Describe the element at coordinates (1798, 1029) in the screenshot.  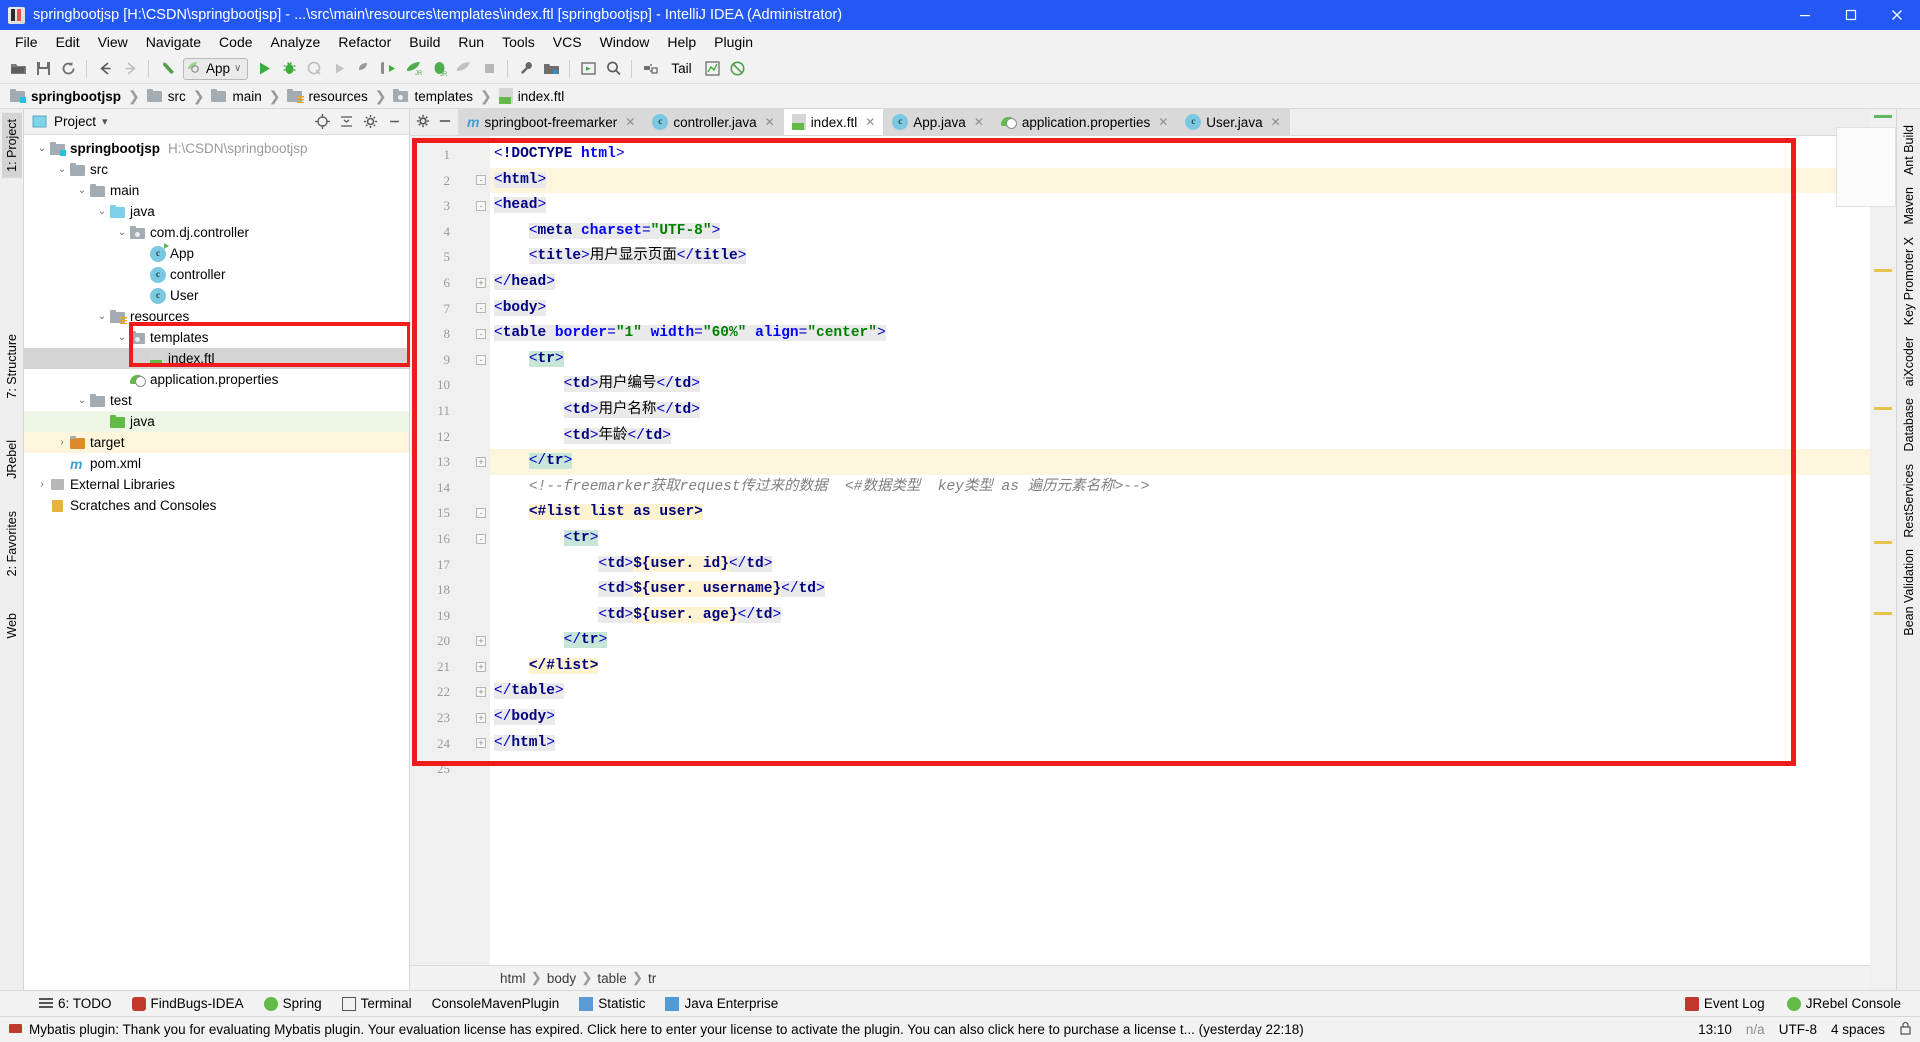
I see `status-encoding: UTF-8` at that location.